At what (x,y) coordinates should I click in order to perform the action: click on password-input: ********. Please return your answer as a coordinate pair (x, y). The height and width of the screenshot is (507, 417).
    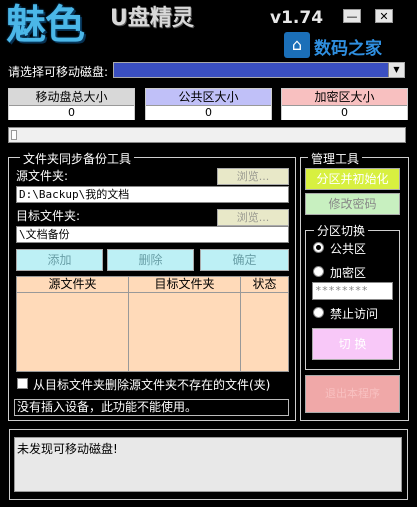
    Looking at the image, I should click on (352, 291).